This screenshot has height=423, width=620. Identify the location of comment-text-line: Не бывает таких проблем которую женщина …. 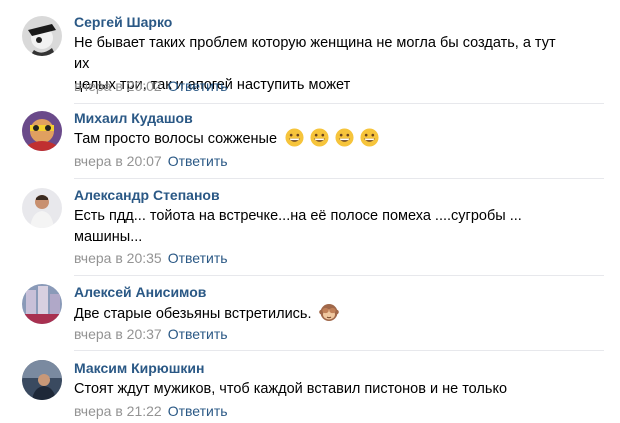
(315, 53).